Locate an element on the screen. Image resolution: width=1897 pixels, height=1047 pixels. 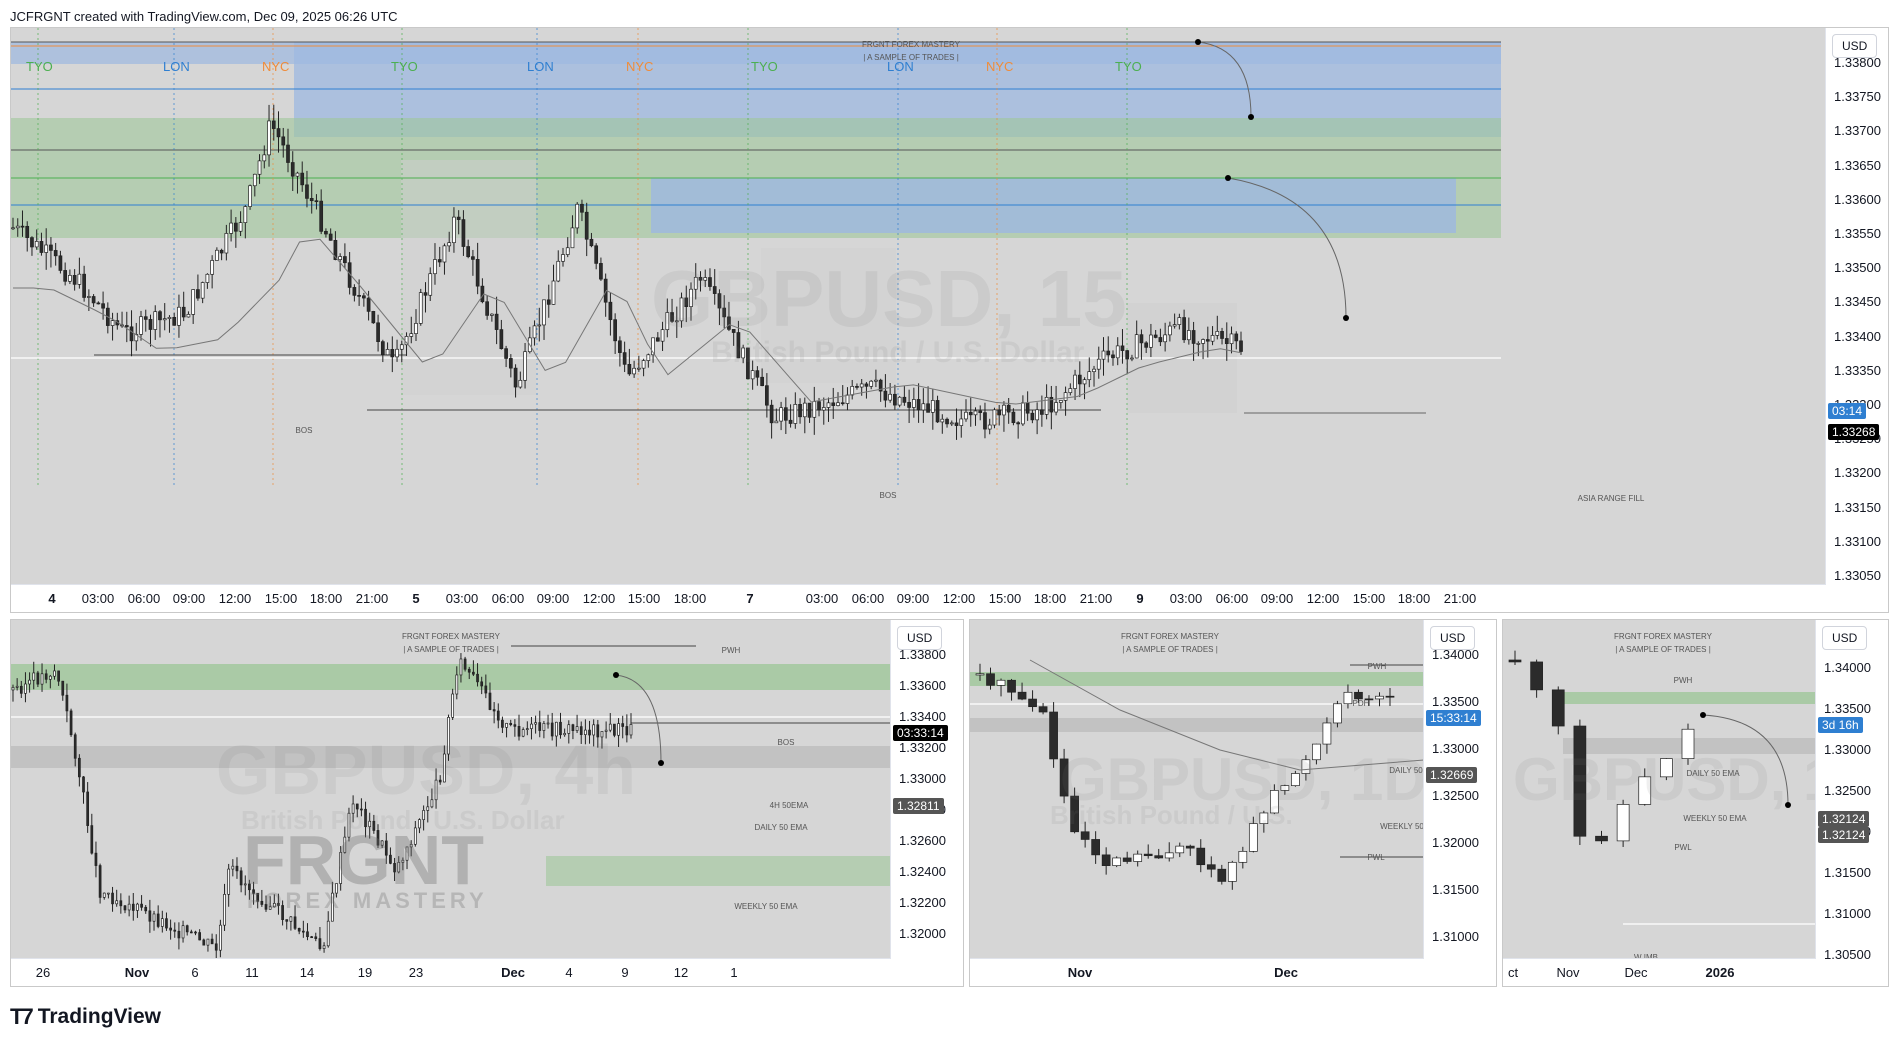
main-last-price-tag: 1.33268 is located at coordinates (1854, 432).